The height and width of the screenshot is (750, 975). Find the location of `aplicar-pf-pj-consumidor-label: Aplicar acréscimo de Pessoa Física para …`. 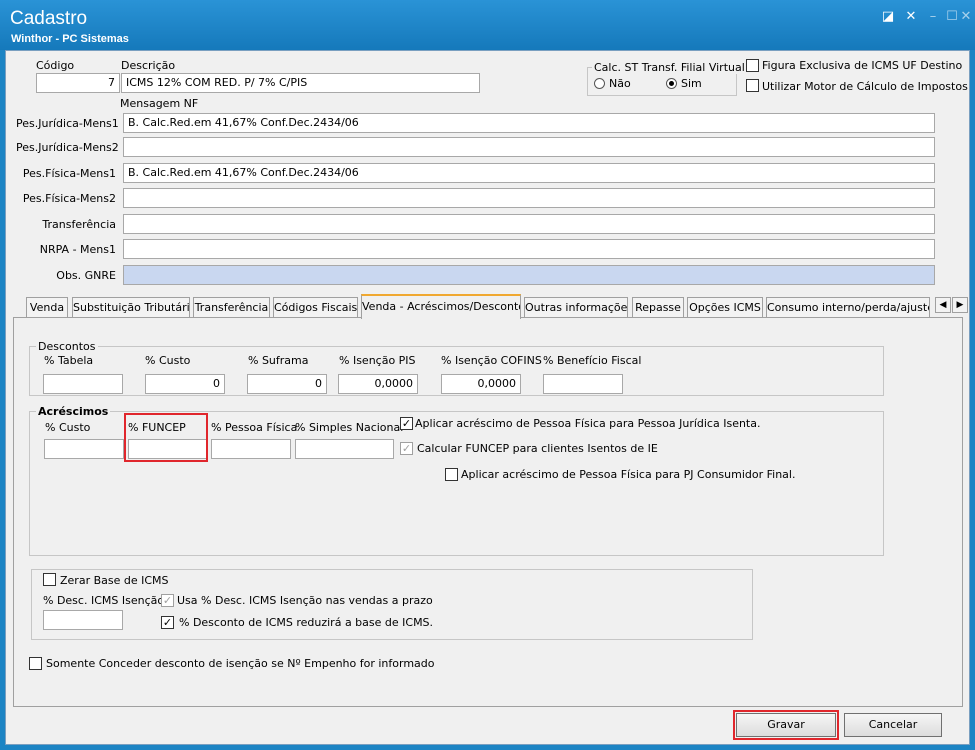

aplicar-pf-pj-consumidor-label: Aplicar acréscimo de Pessoa Física para … is located at coordinates (628, 474).